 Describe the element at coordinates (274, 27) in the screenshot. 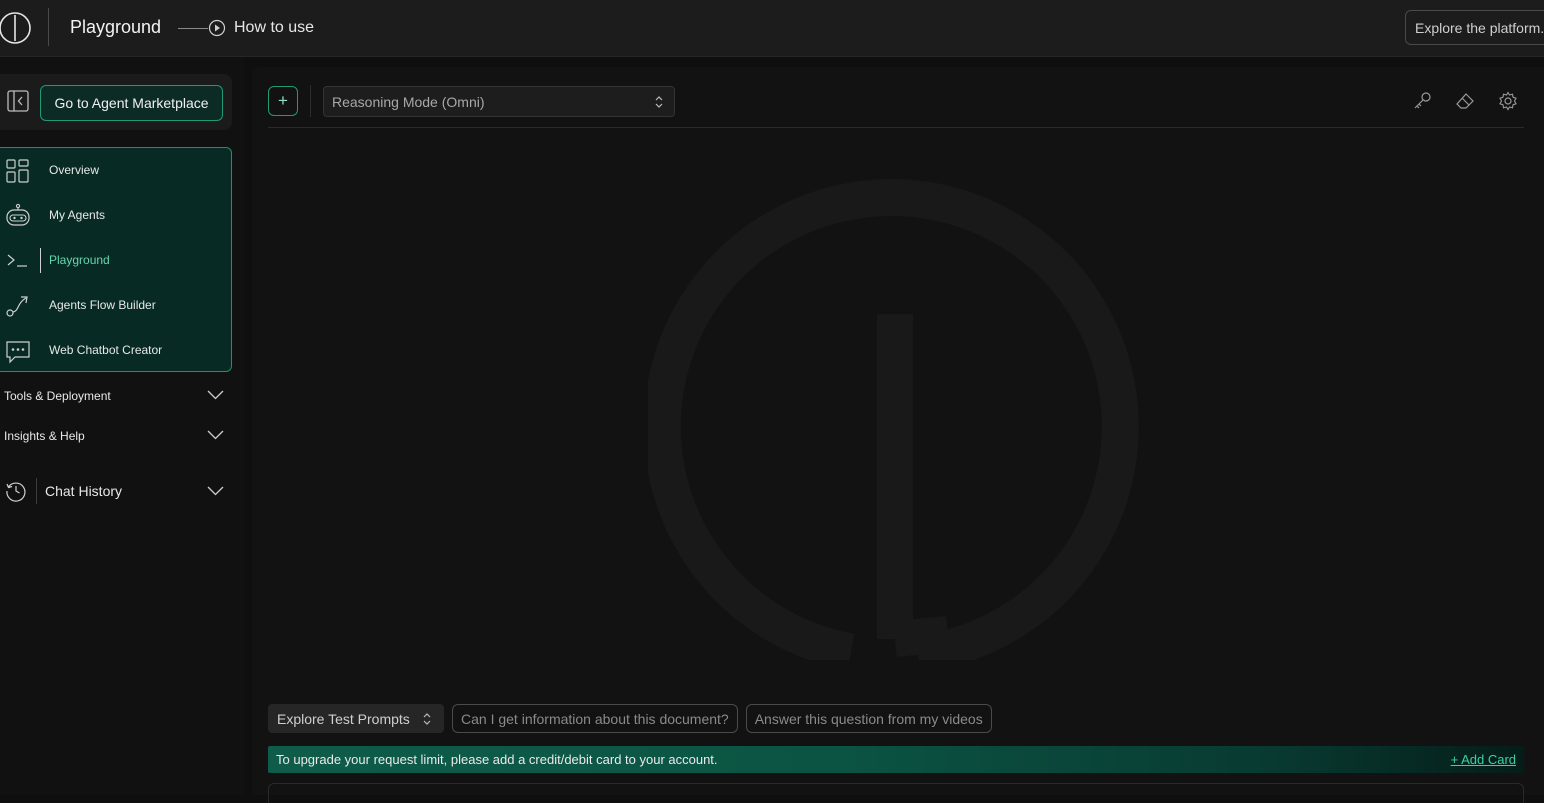

I see `how-to-use-label: How to use` at that location.